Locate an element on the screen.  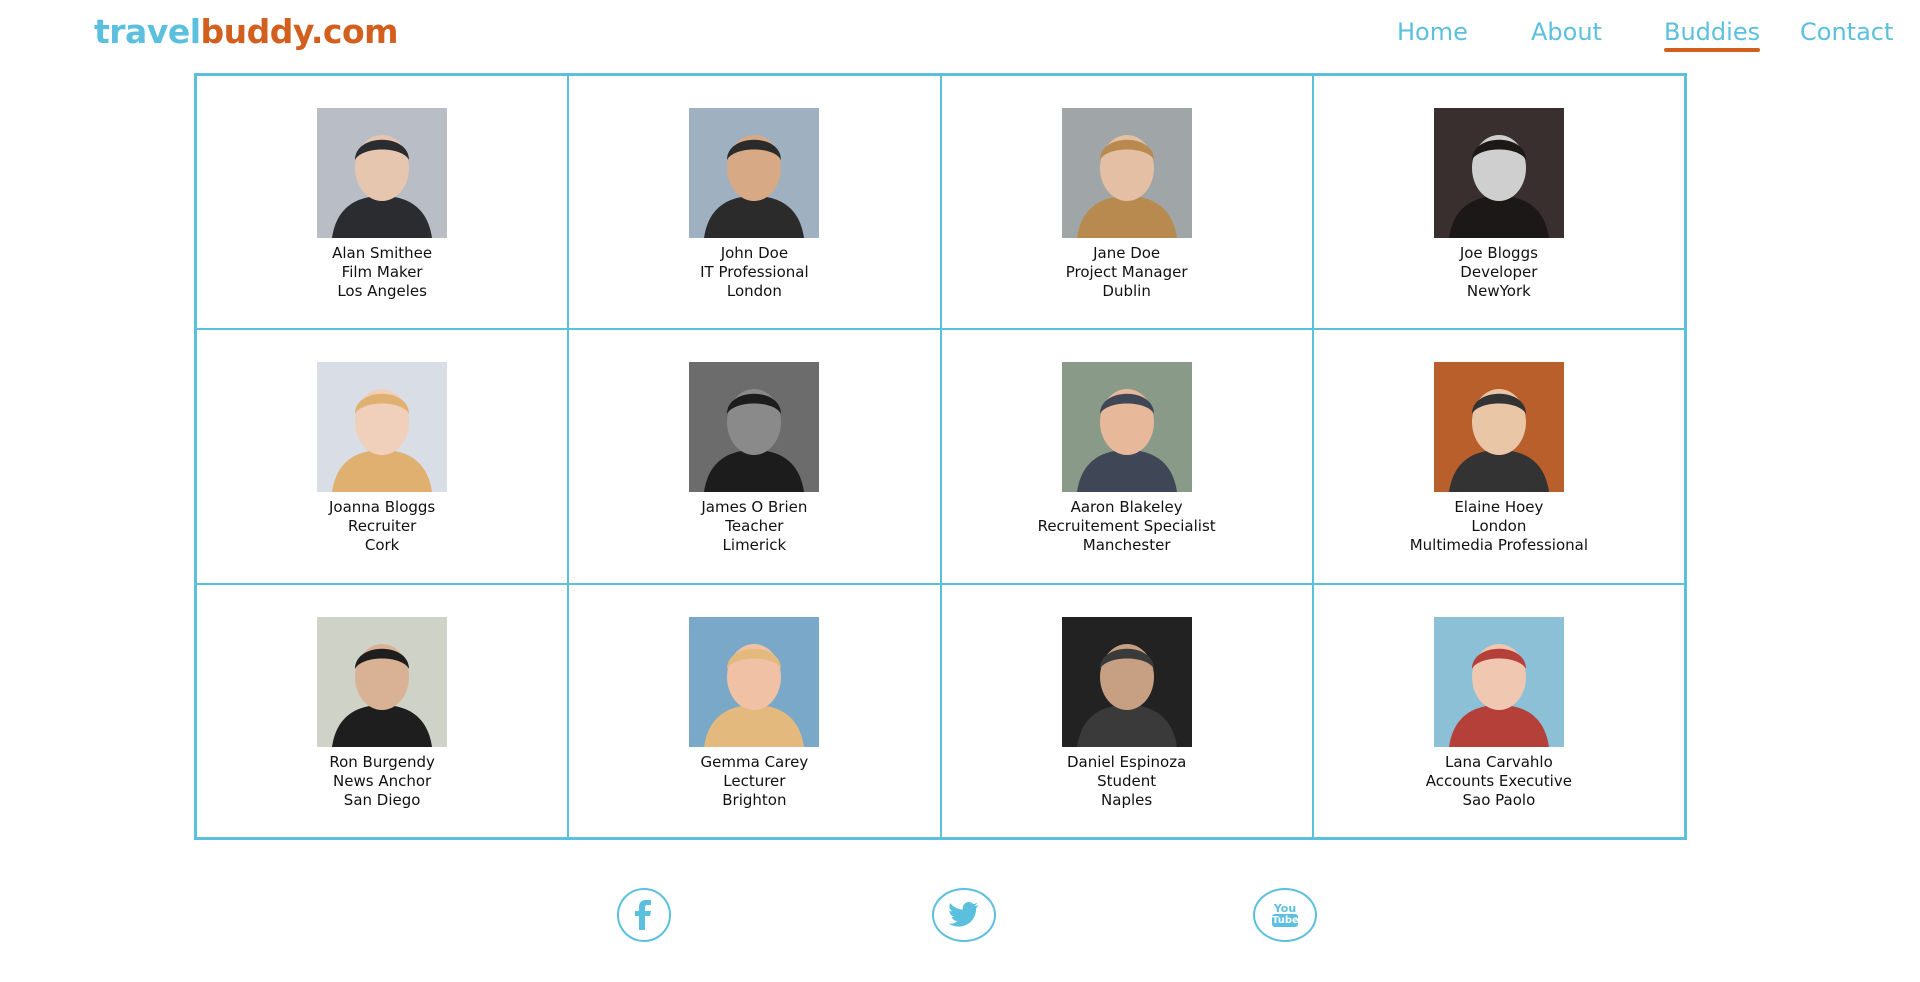
buddy-detail-2: San Diego is located at coordinates (382, 799).